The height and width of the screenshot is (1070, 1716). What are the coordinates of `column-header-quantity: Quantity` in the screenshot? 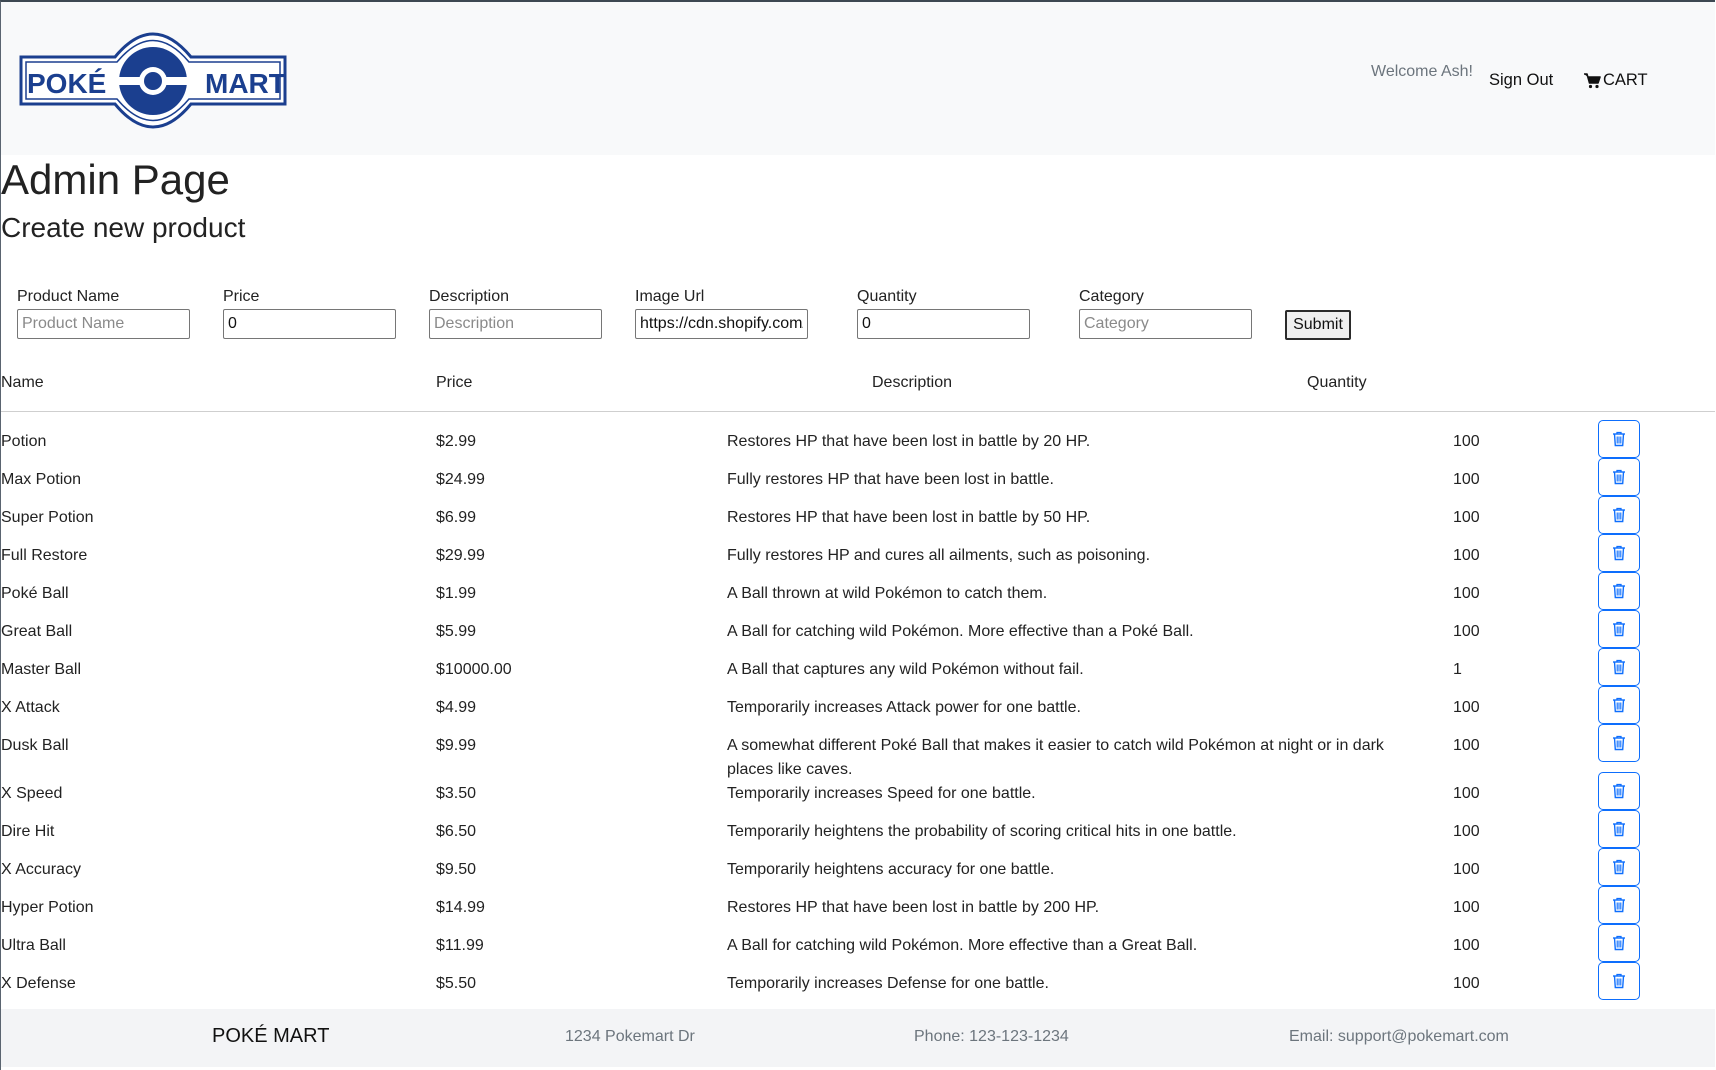 It's located at (1337, 382).